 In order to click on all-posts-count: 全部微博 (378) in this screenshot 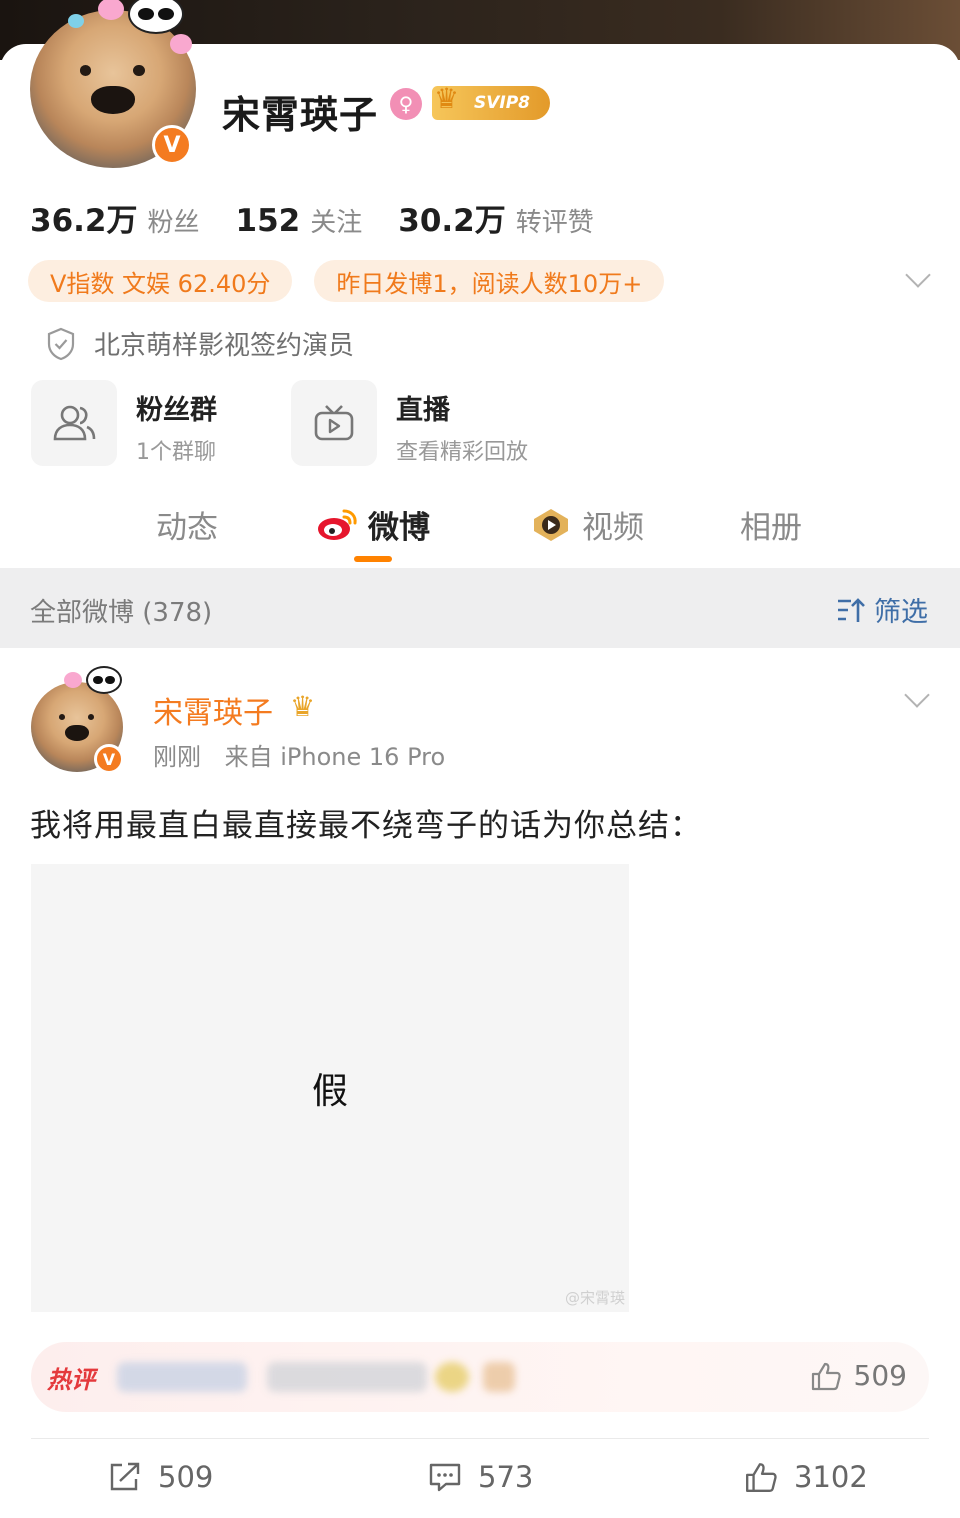, I will do `click(121, 613)`.